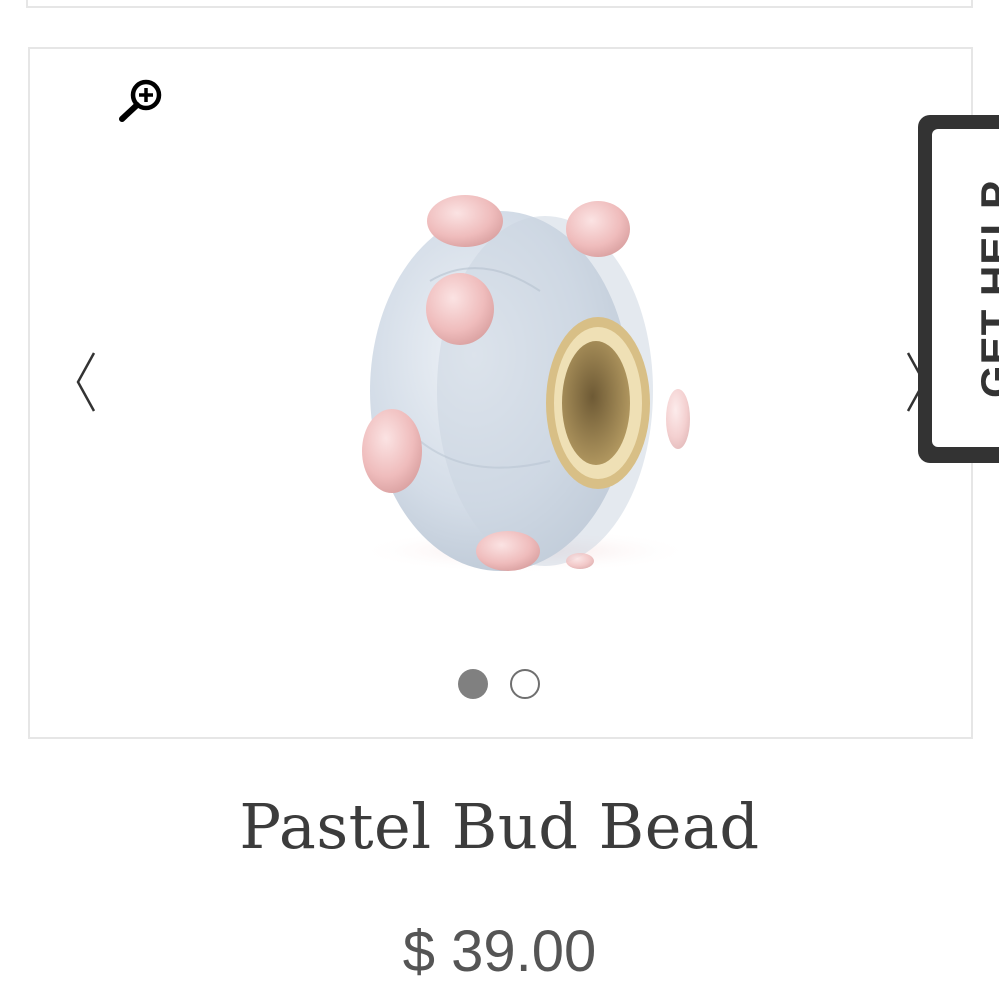 This screenshot has height=1000, width=999. What do you see at coordinates (473, 684) in the screenshot?
I see `carousel-dot-active` at bounding box center [473, 684].